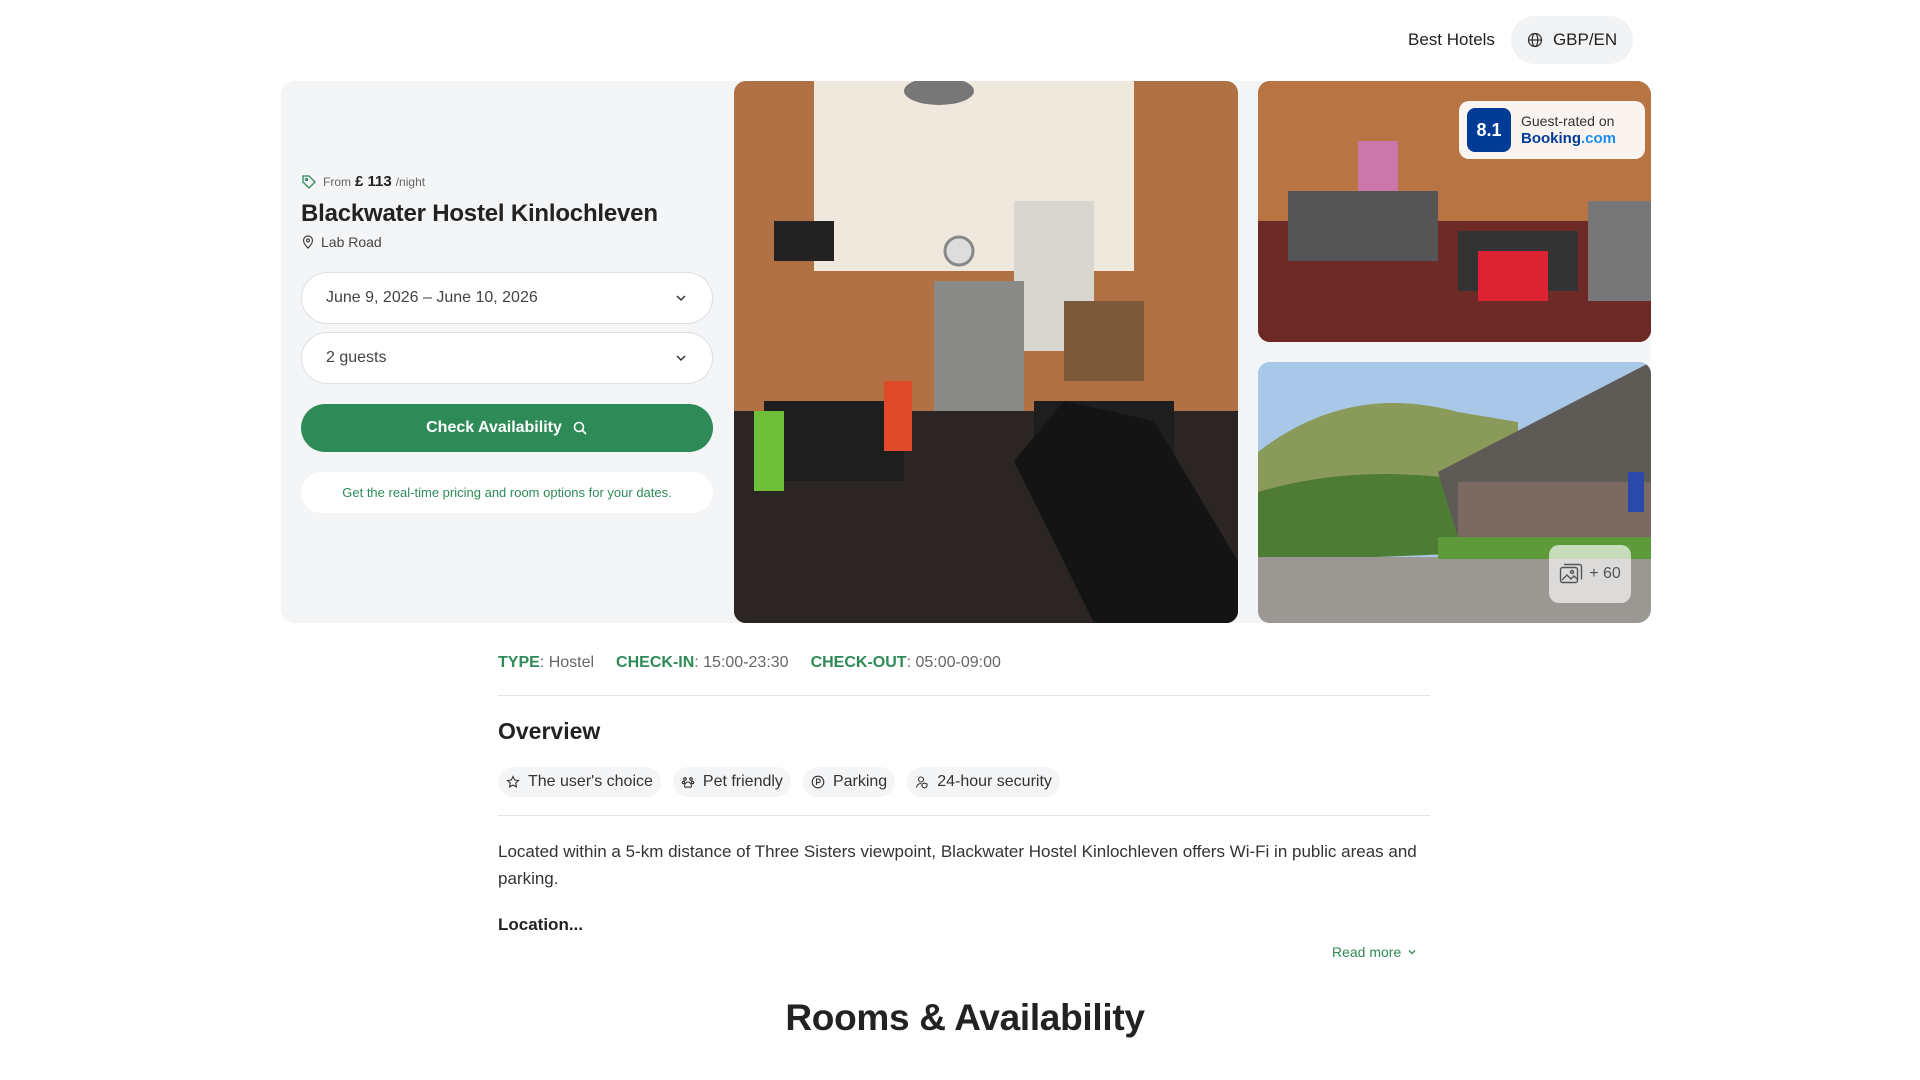 This screenshot has width=1920, height=1080. Describe the element at coordinates (1374, 952) in the screenshot. I see `read-more-link: Read more` at that location.